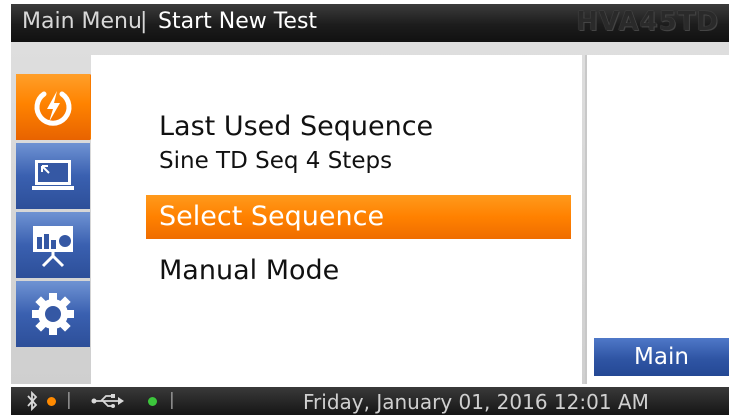  Describe the element at coordinates (53, 108) in the screenshot. I see `power-bolt-icon` at that location.